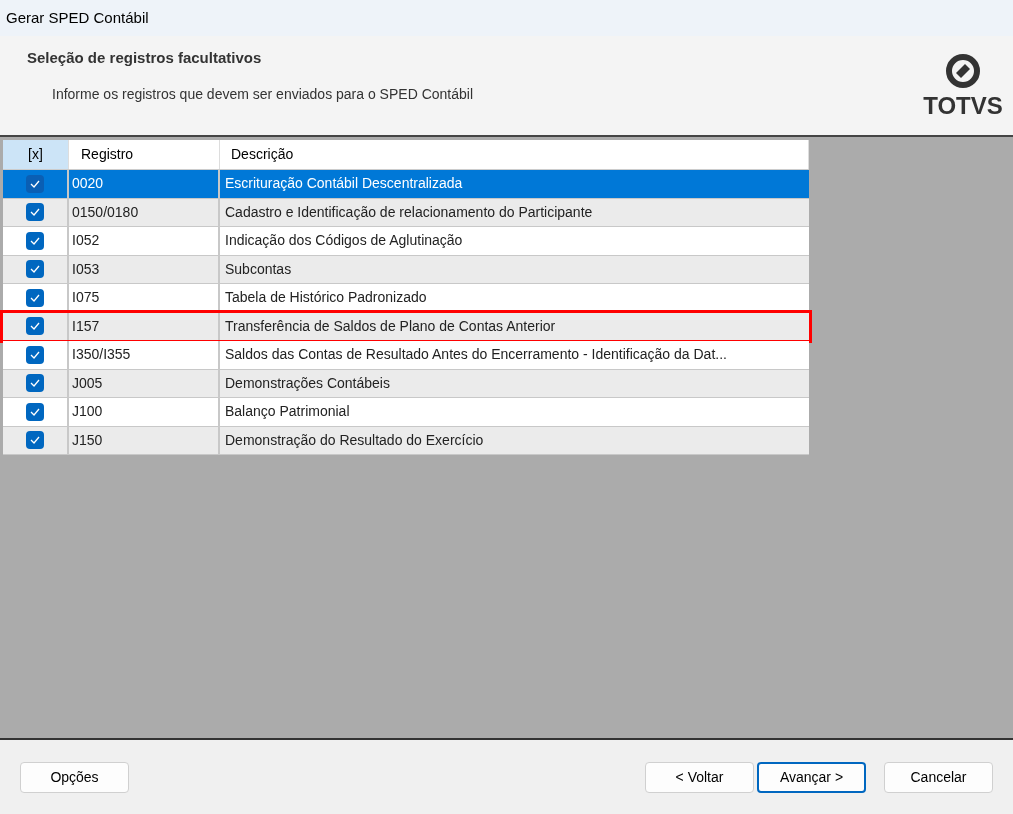 The height and width of the screenshot is (814, 1013). I want to click on window-title: Gerar SPED Contábil, so click(77, 17).